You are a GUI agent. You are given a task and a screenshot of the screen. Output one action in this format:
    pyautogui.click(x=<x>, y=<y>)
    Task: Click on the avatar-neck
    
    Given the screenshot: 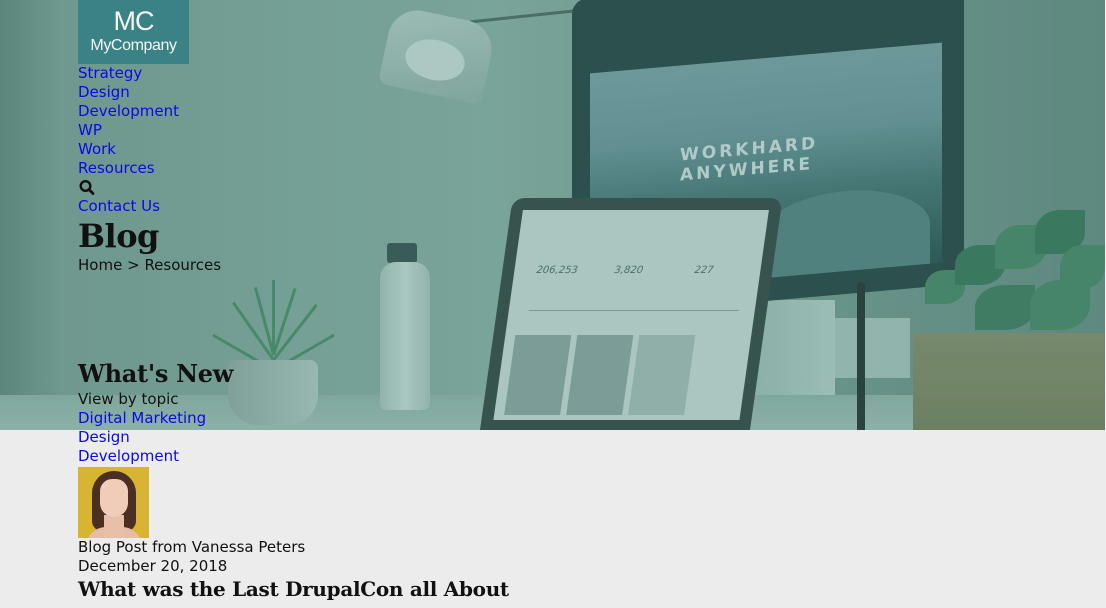 What is the action you would take?
    pyautogui.click(x=114, y=526)
    